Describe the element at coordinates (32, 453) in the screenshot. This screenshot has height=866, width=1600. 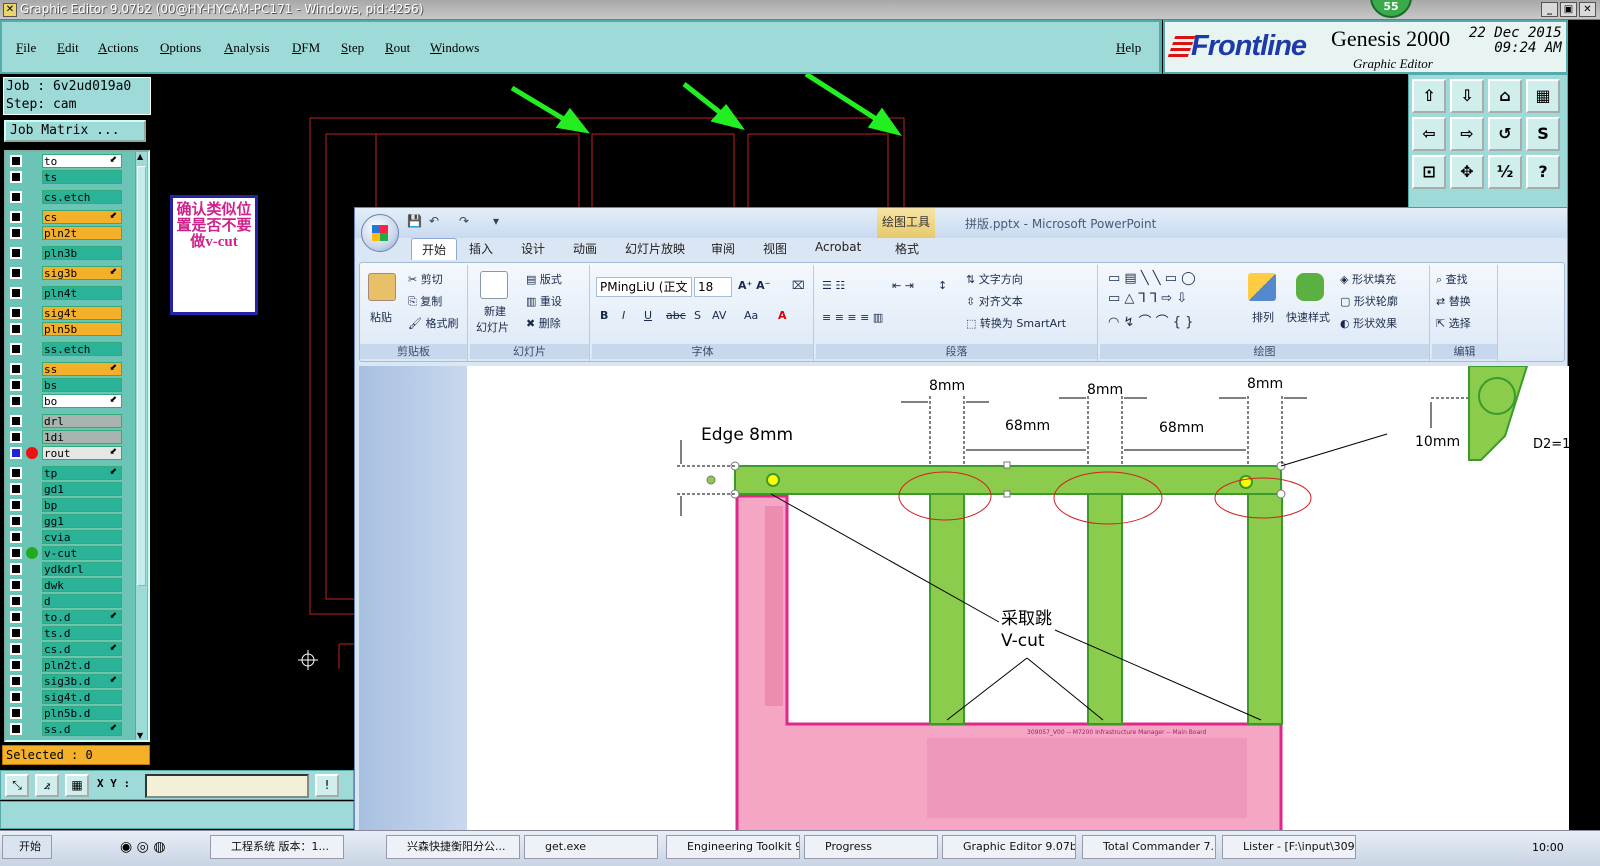
I see `work-layer-icon` at that location.